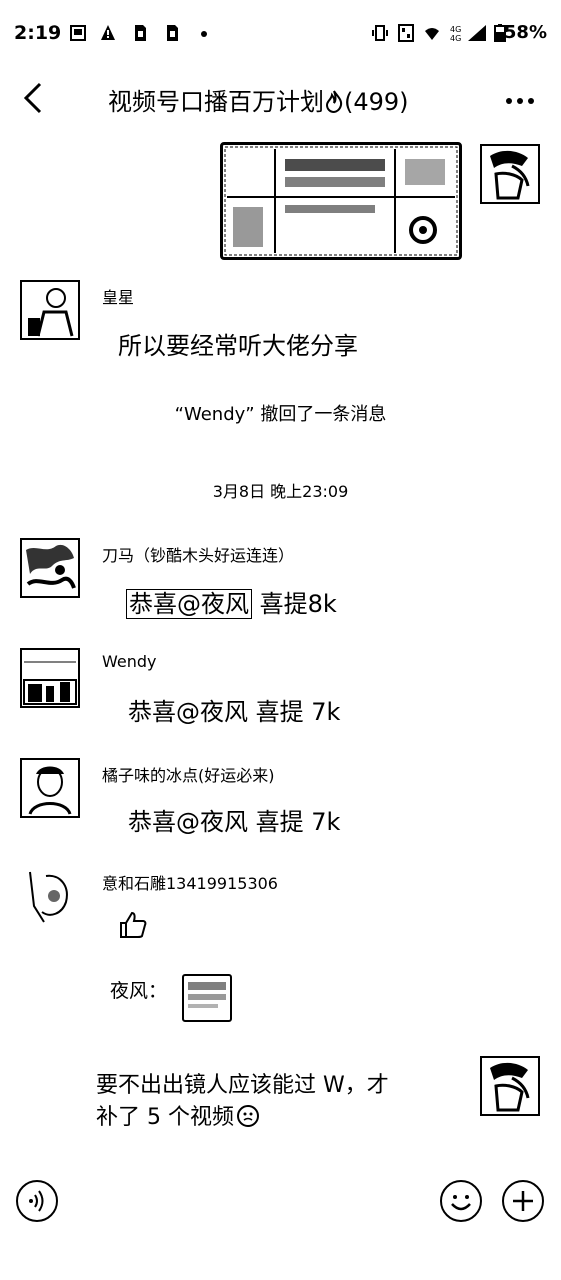  I want to click on nfc-icon, so click(406, 33).